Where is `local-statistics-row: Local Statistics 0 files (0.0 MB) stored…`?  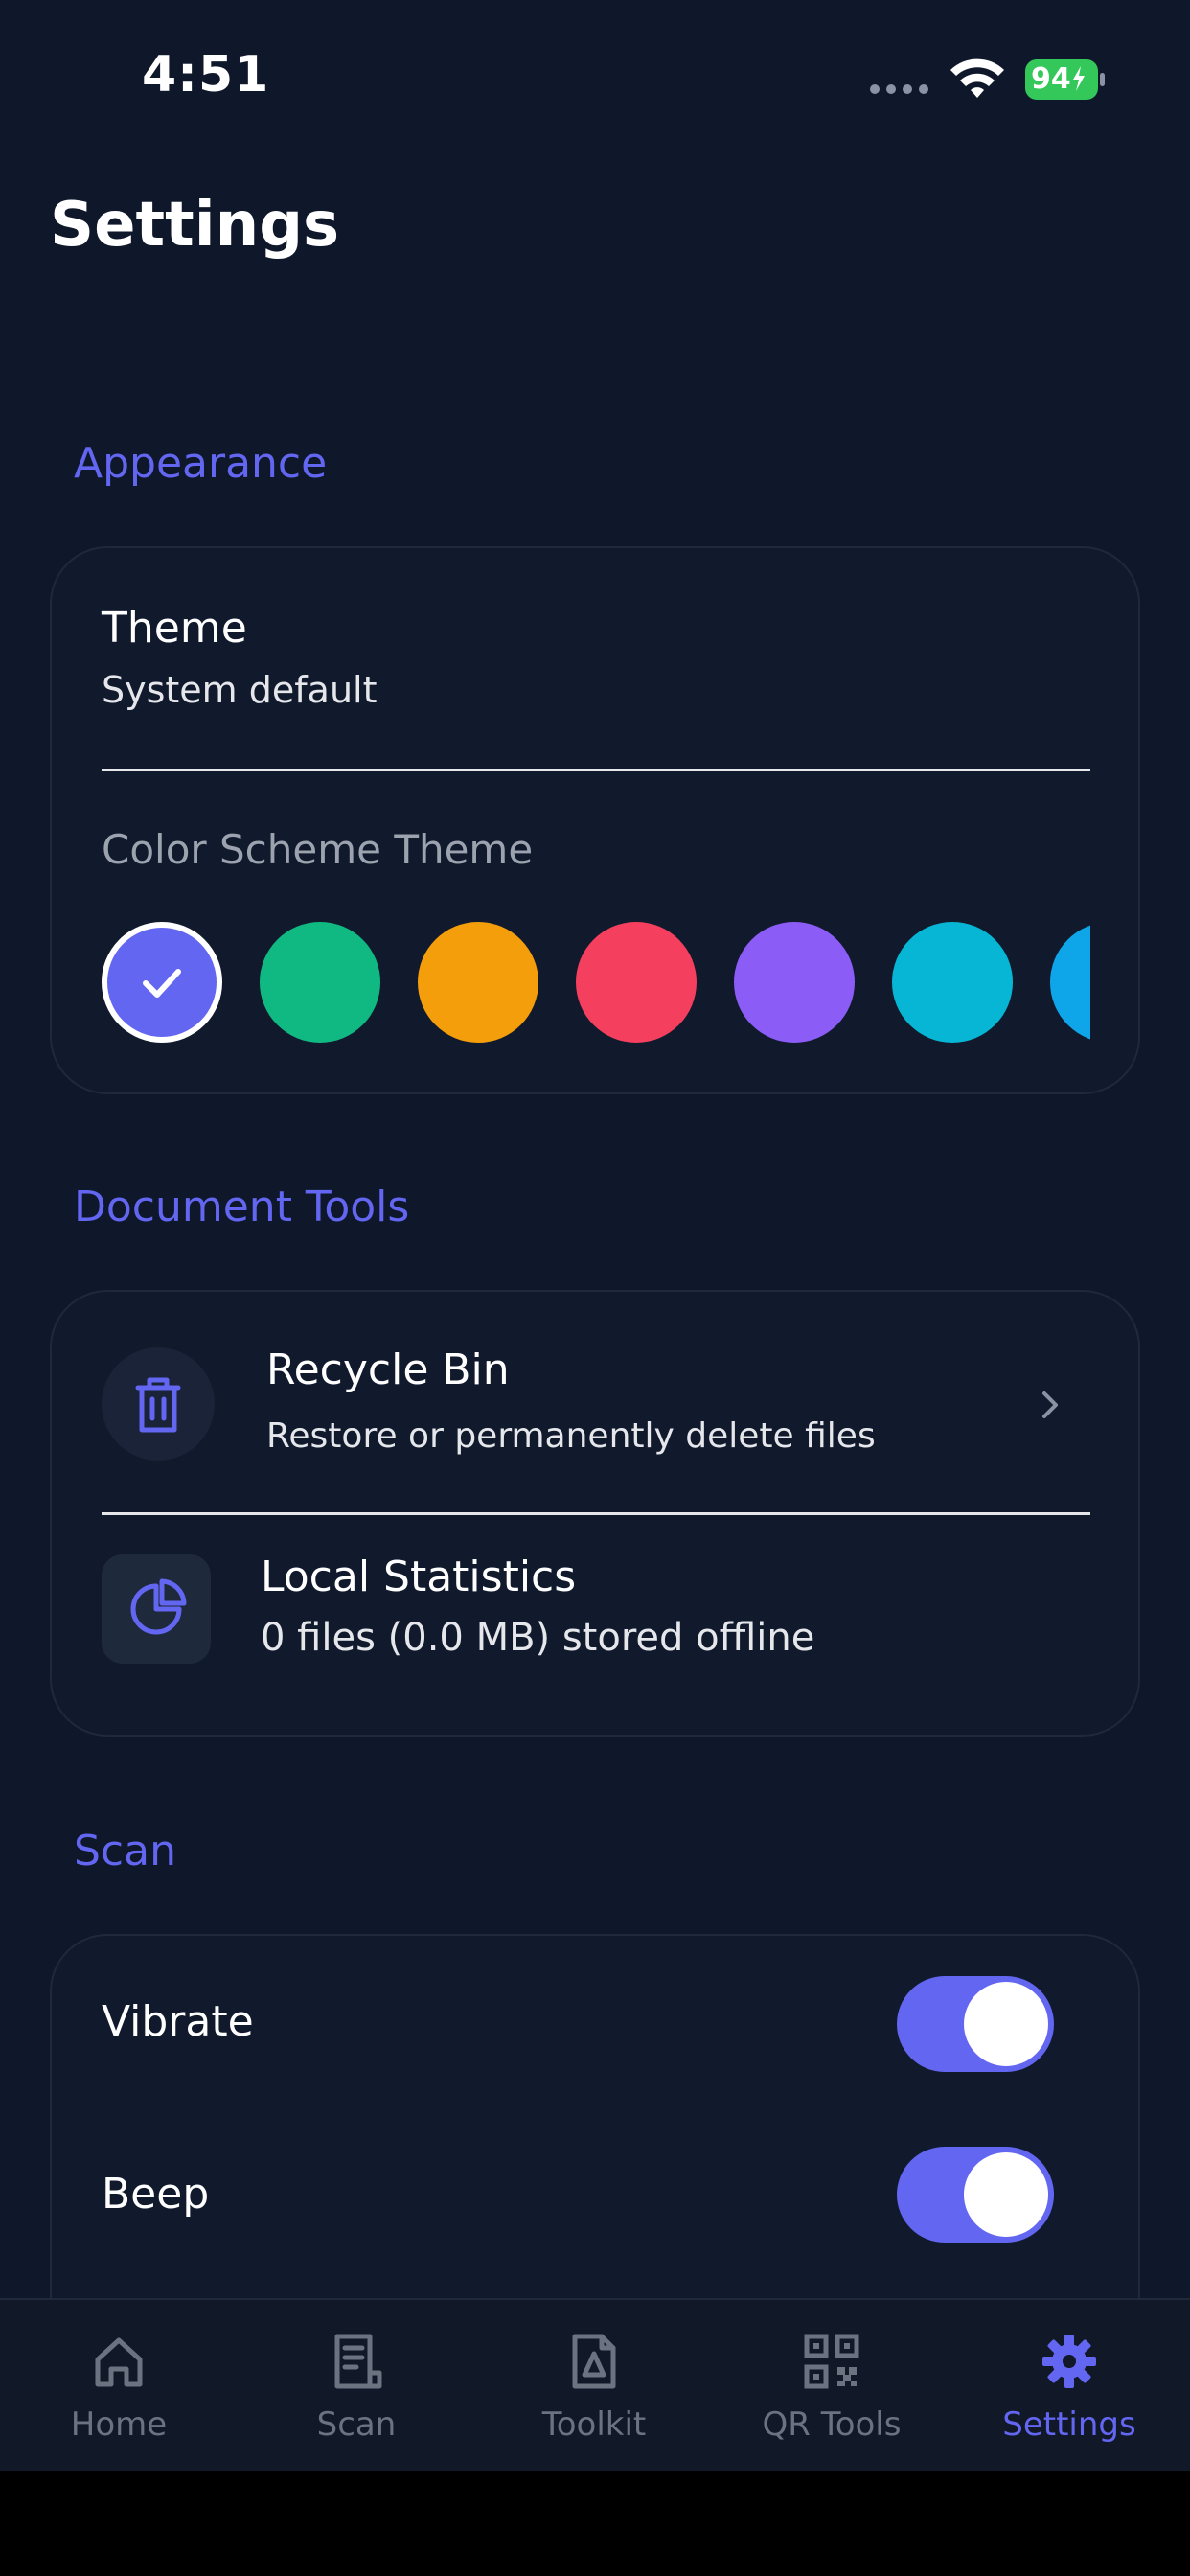
local-statistics-row: Local Statistics 0 files (0.0 MB) stored… is located at coordinates (595, 1626).